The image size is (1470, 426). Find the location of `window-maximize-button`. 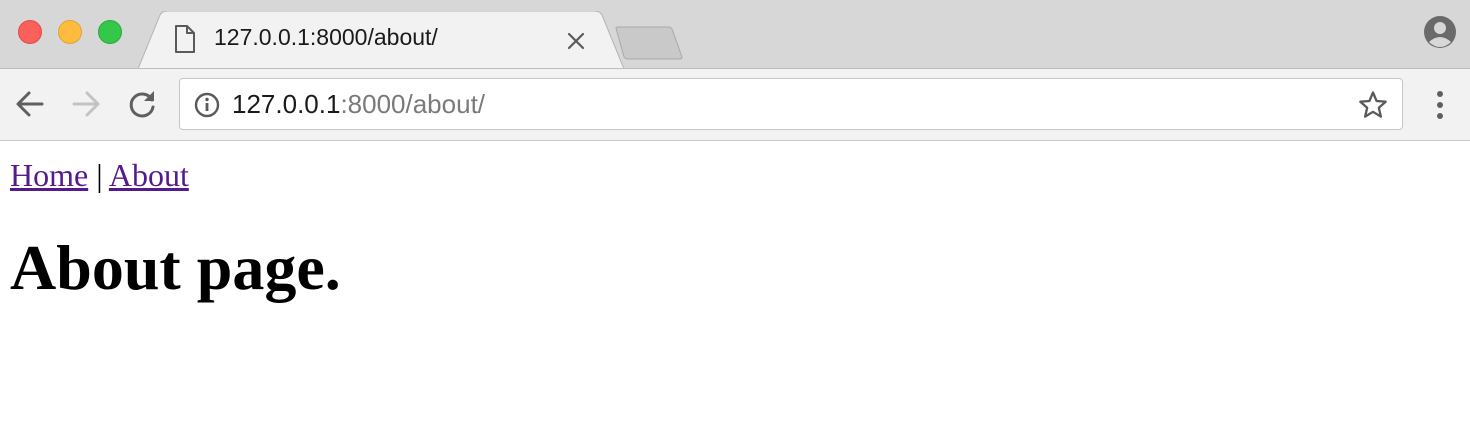

window-maximize-button is located at coordinates (110, 32).